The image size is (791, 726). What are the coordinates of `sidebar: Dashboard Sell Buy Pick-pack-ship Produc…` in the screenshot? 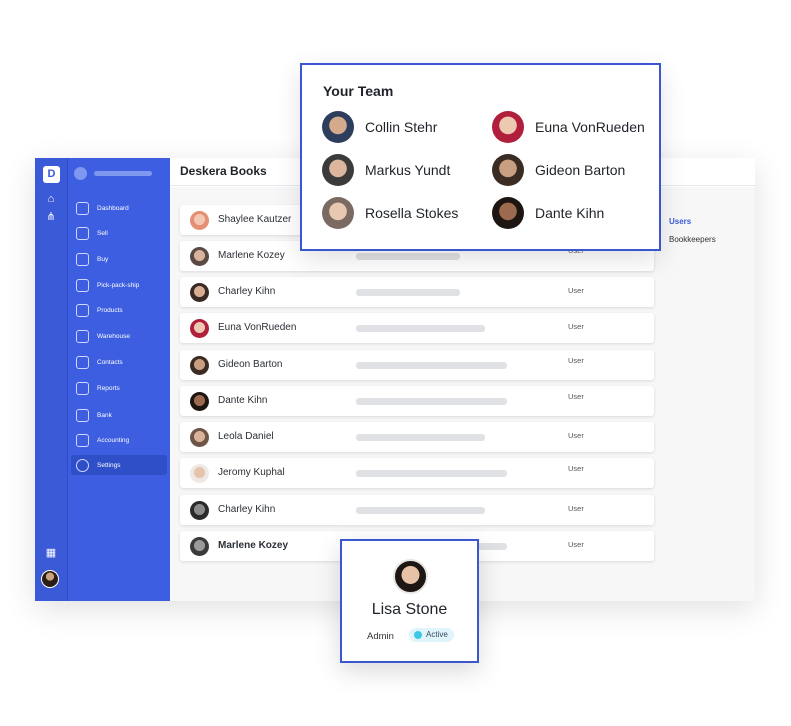 It's located at (118, 379).